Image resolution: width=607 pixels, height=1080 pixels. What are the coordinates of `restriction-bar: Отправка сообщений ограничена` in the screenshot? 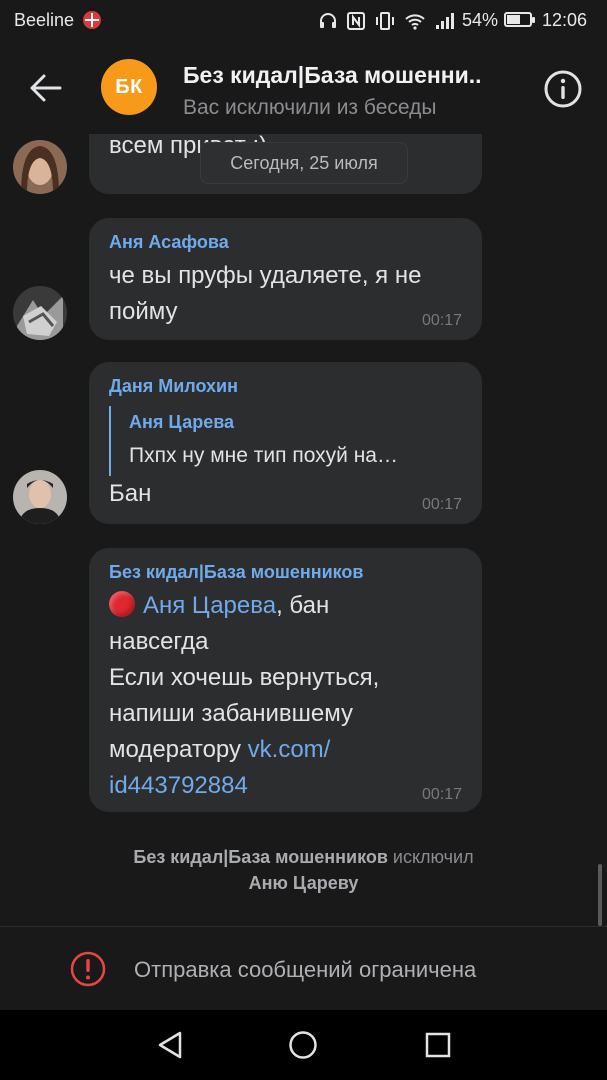 It's located at (303, 968).